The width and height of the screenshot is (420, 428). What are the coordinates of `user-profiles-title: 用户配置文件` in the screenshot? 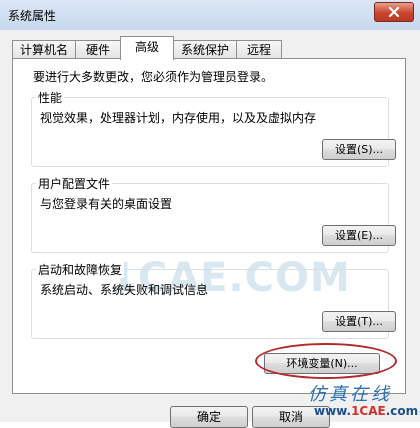 It's located at (74, 183).